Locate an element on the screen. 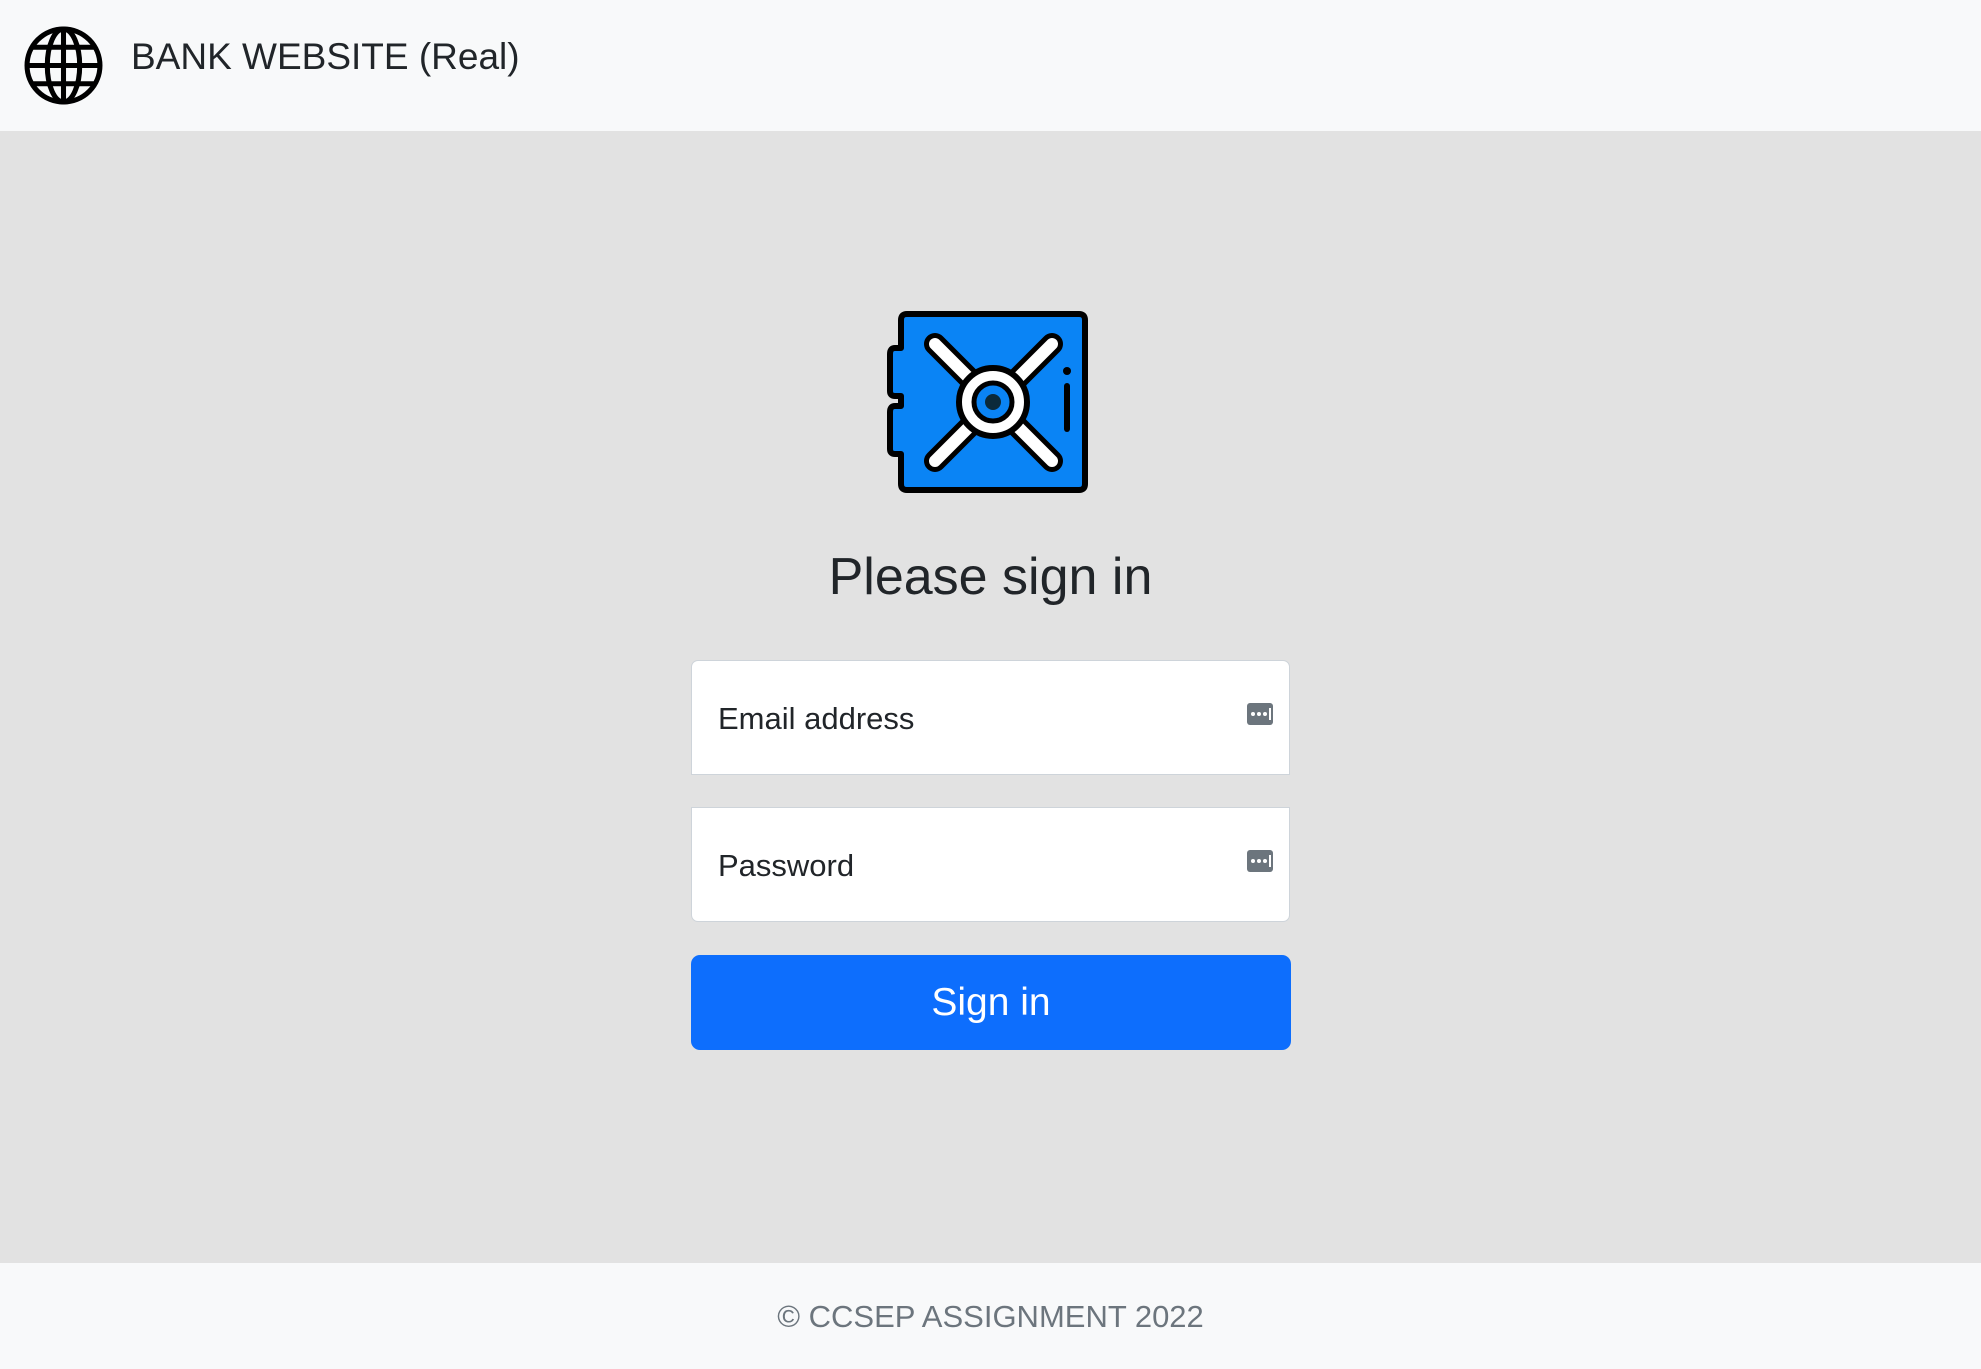  copyright-text: © CCSEP ASSIGNMENT 2022 is located at coordinates (990, 1316).